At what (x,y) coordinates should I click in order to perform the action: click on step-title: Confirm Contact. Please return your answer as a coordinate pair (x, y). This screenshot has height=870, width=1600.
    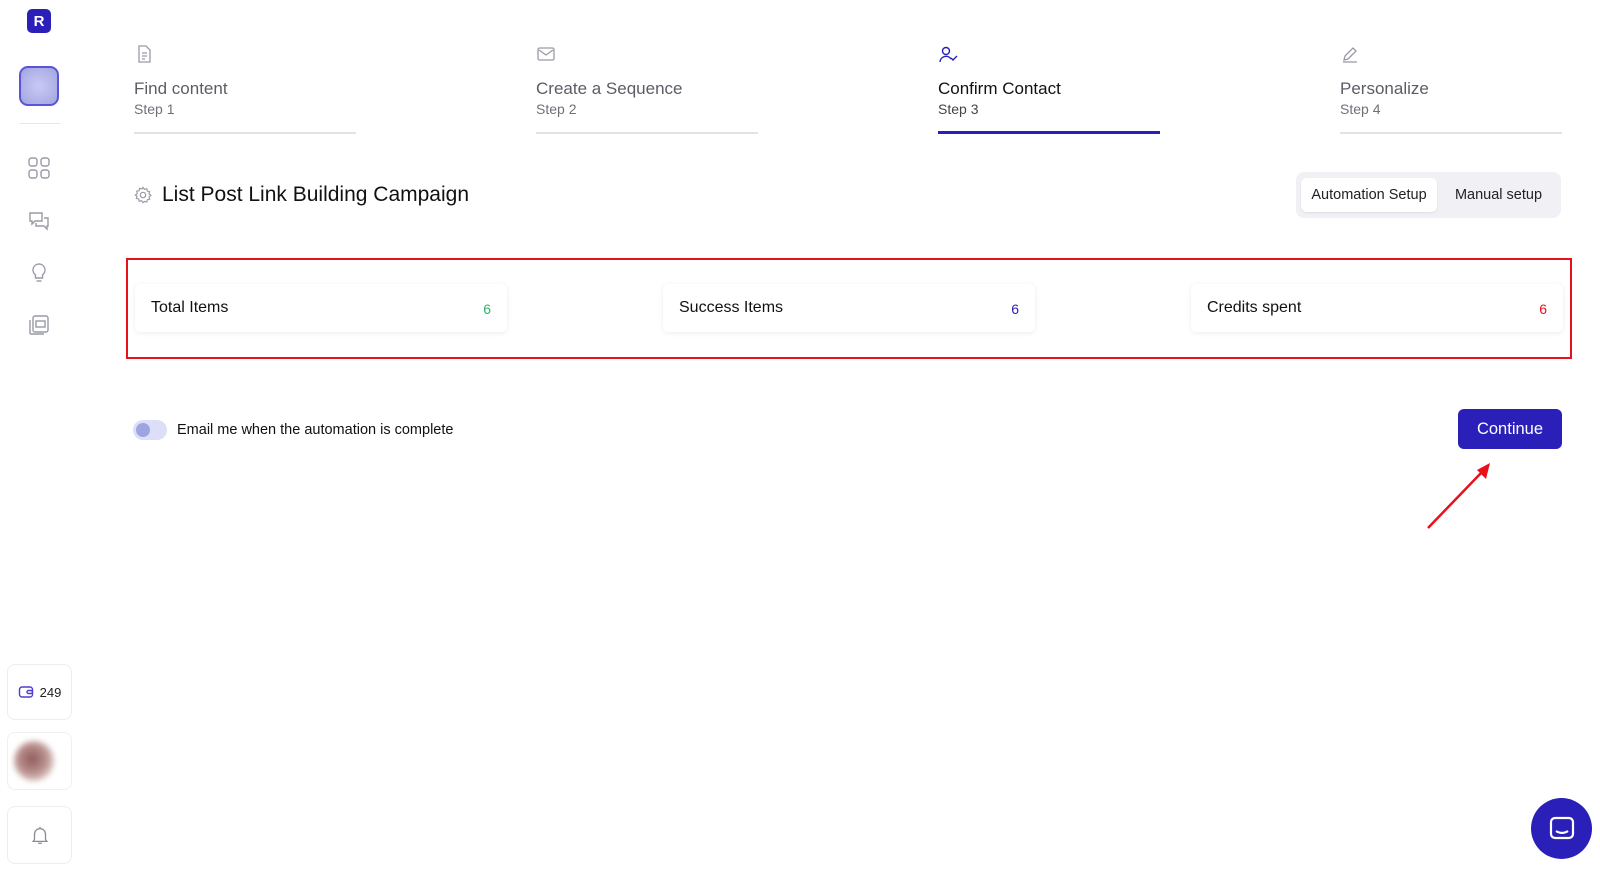
    Looking at the image, I should click on (999, 88).